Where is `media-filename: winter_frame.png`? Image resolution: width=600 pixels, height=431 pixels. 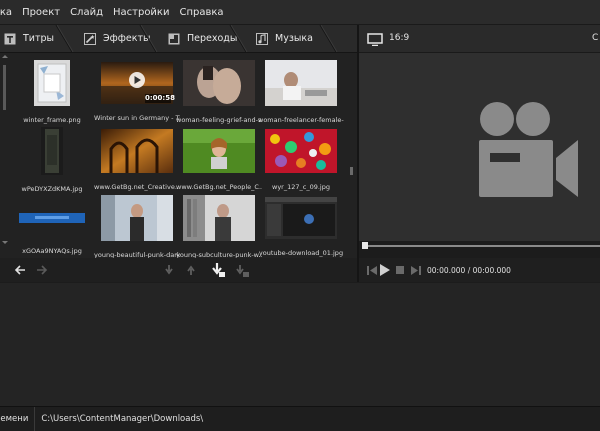
media-filename: winter_frame.png is located at coordinates (52, 120).